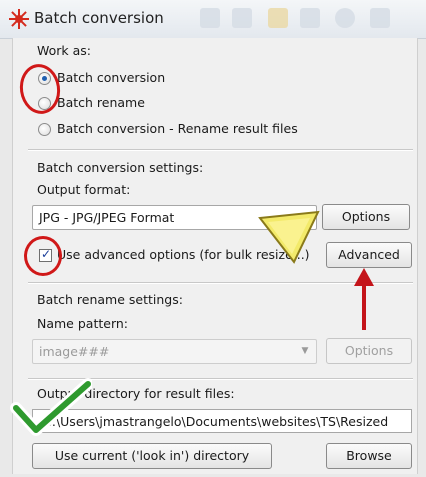 The image size is (426, 477). Describe the element at coordinates (220, 150) in the screenshot. I see `divider` at that location.